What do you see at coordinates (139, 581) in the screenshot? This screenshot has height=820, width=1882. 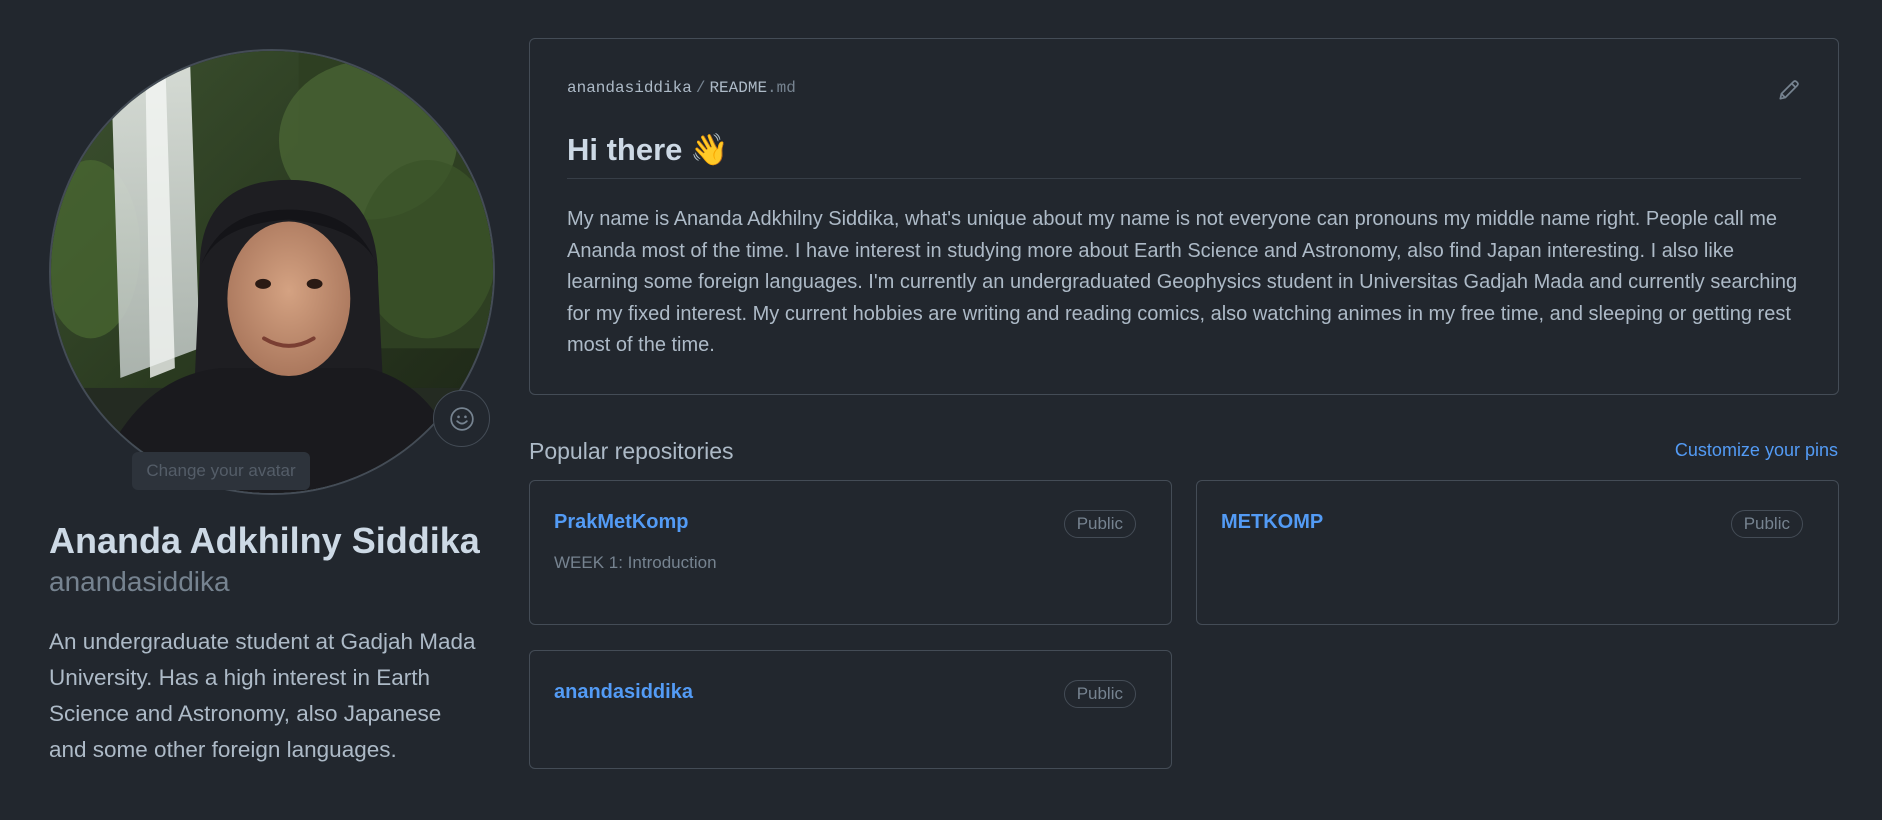 I see `profile-username: anandasiddika` at bounding box center [139, 581].